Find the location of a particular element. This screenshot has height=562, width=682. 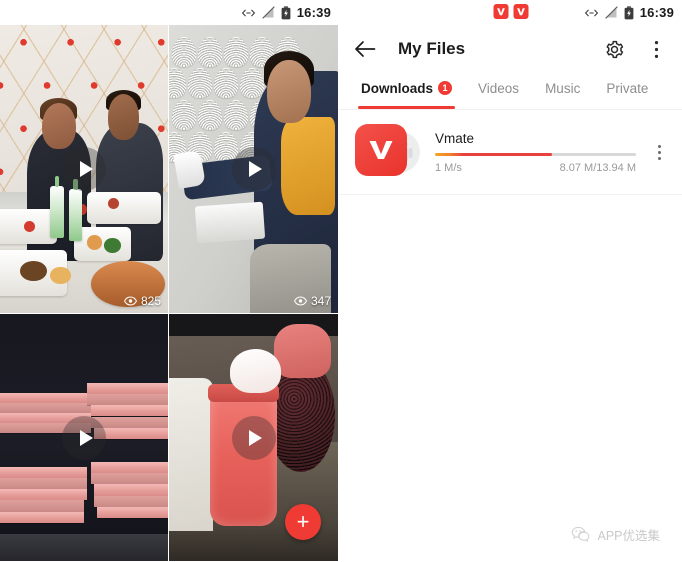

download-name: Vmate is located at coordinates (455, 138).